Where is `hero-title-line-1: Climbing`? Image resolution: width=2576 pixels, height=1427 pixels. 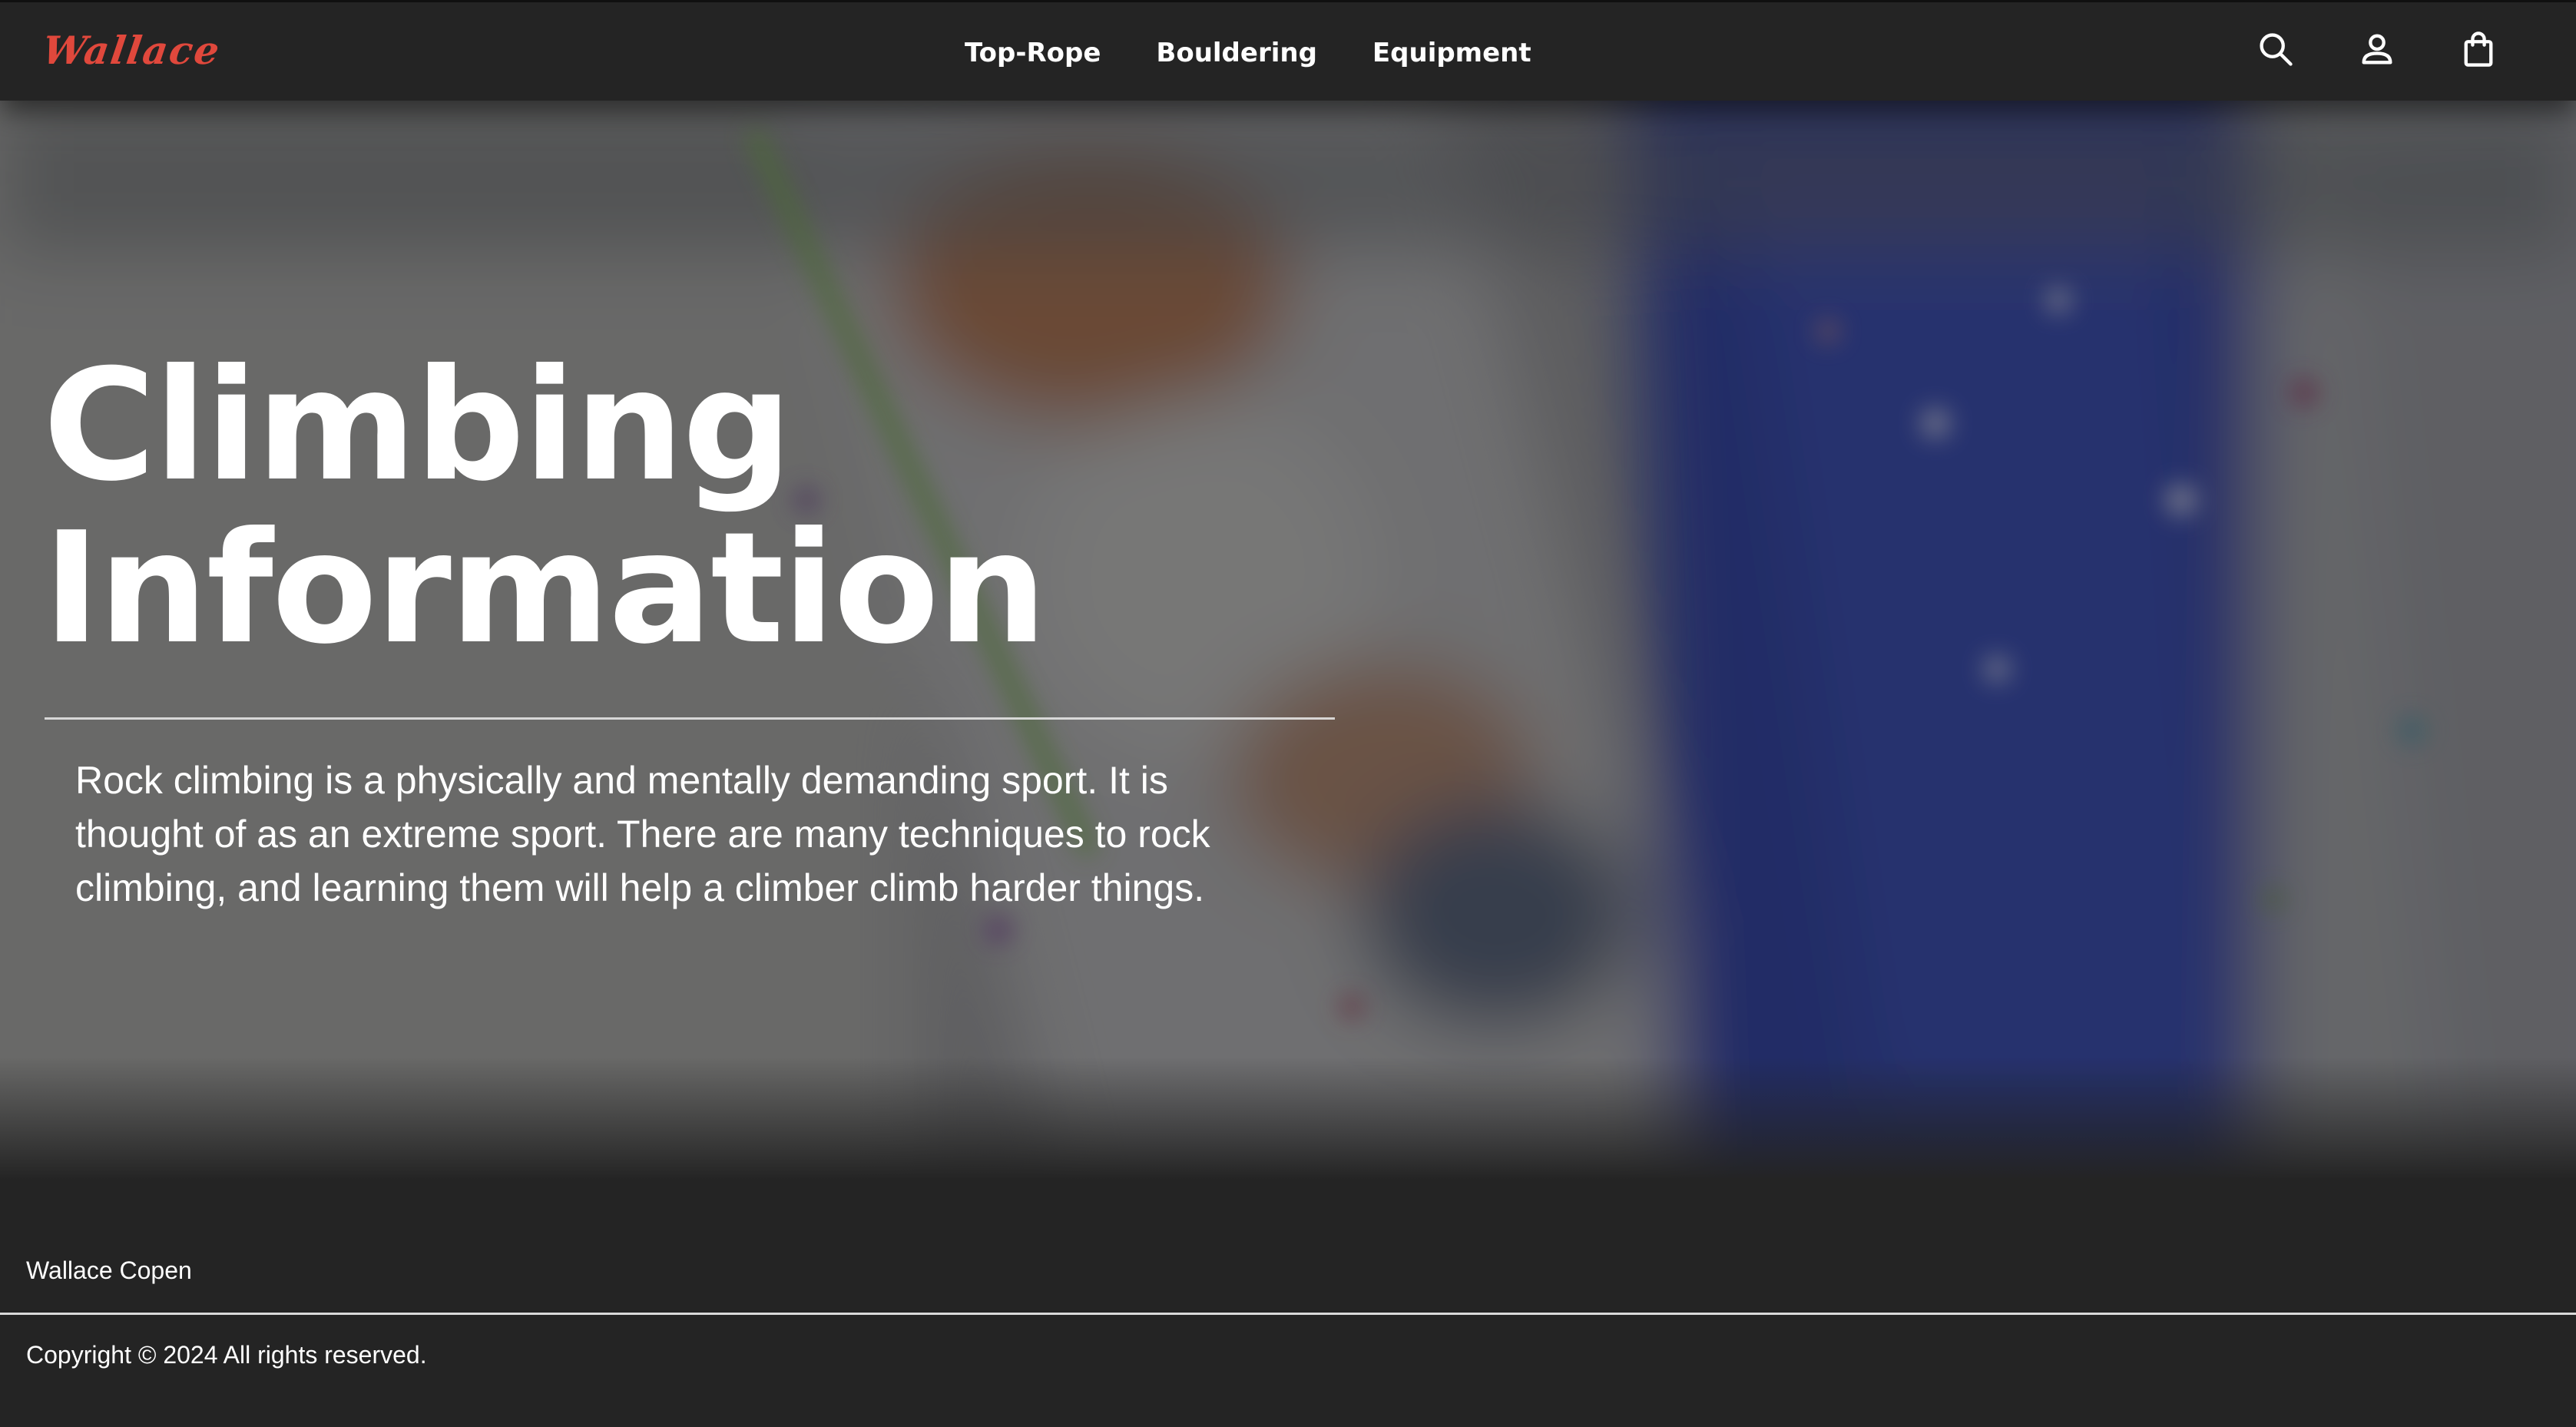 hero-title-line-1: Climbing is located at coordinates (418, 425).